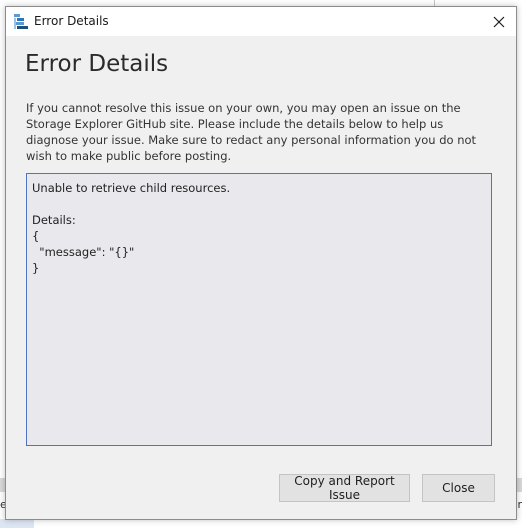  I want to click on title-bar: Error Details, so click(261, 21).